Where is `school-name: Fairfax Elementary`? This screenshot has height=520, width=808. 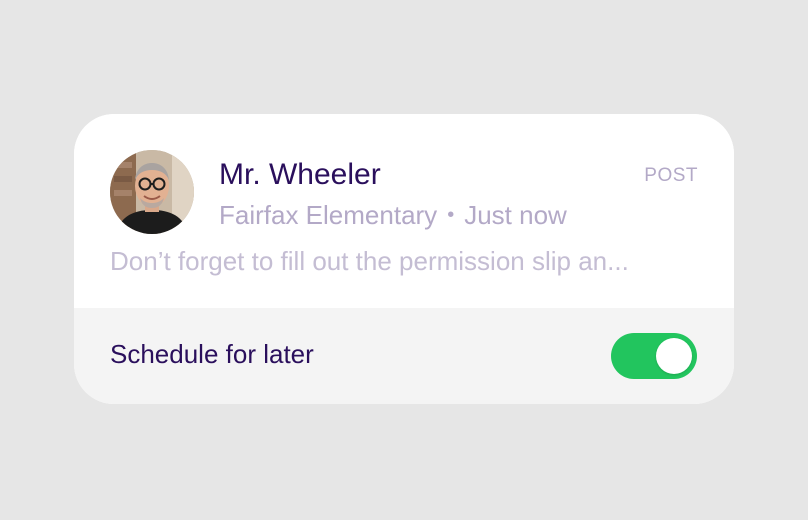 school-name: Fairfax Elementary is located at coordinates (328, 215).